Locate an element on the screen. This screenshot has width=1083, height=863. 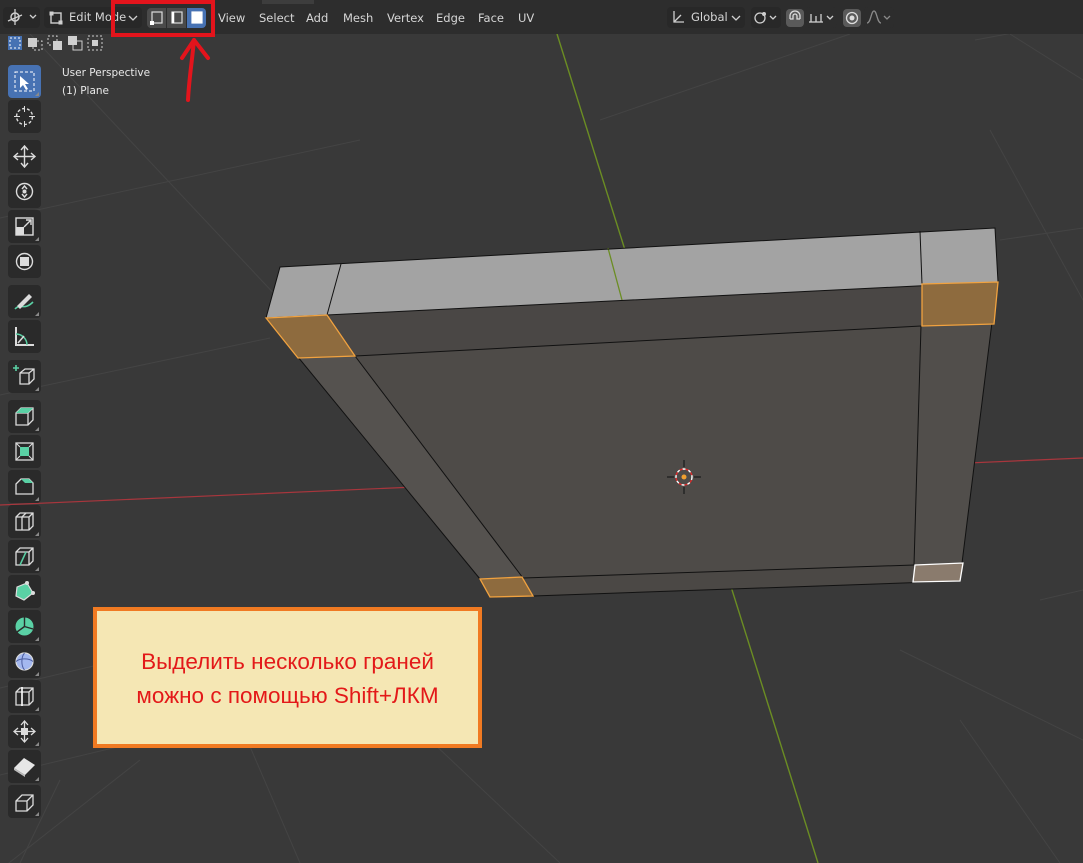
select-box-tool is located at coordinates (24, 81).